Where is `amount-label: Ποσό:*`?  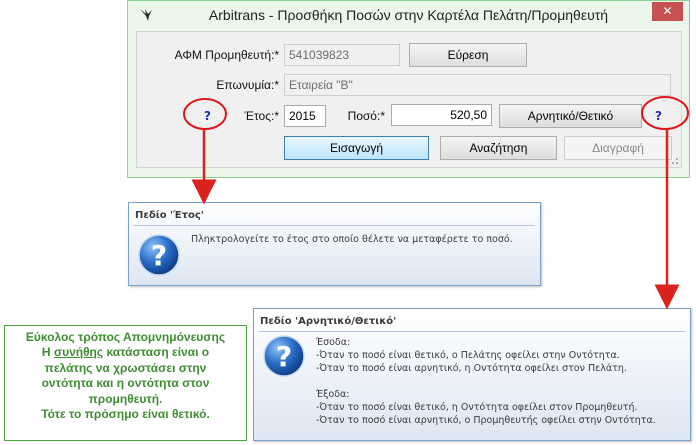 amount-label: Ποσό:* is located at coordinates (366, 116).